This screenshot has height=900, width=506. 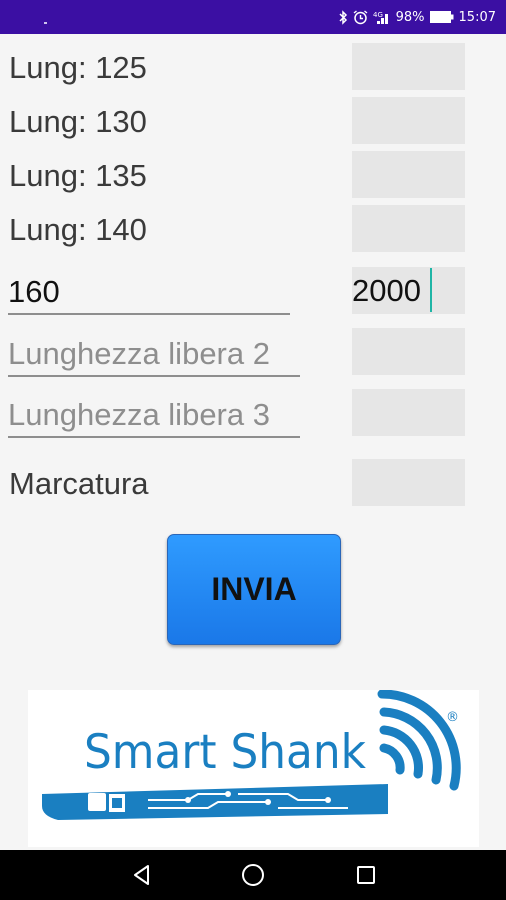 What do you see at coordinates (386, 290) in the screenshot?
I see `free-length-1-quantity-value: 2000` at bounding box center [386, 290].